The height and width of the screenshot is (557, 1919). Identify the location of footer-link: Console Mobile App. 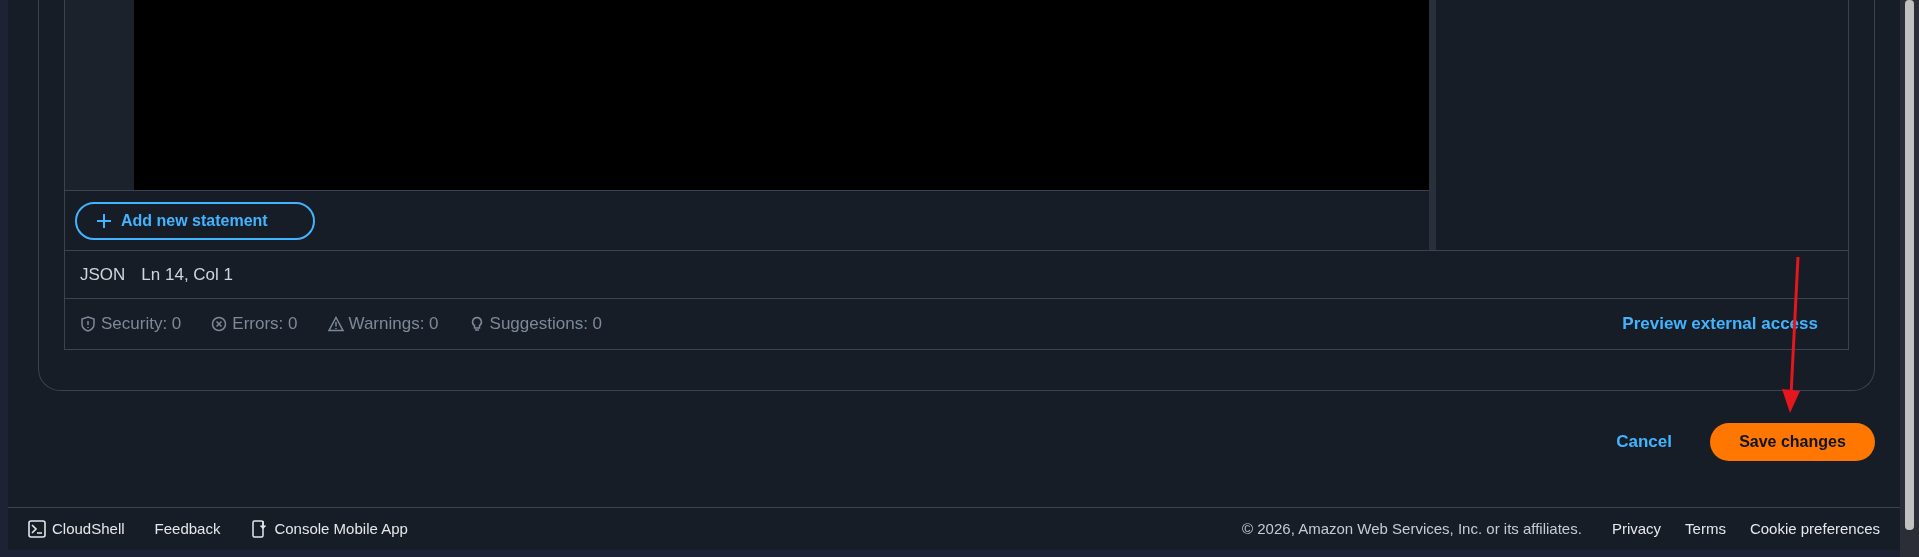
(341, 529).